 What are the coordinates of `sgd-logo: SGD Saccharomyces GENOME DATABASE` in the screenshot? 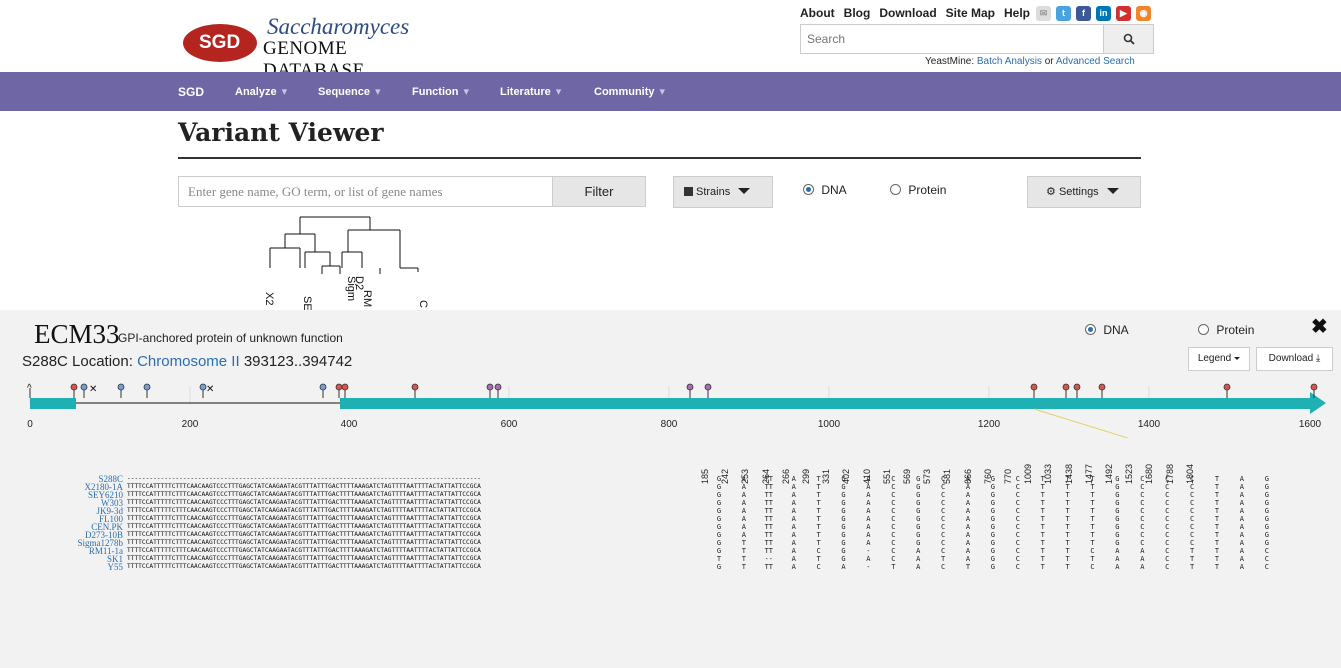 It's located at (313, 45).